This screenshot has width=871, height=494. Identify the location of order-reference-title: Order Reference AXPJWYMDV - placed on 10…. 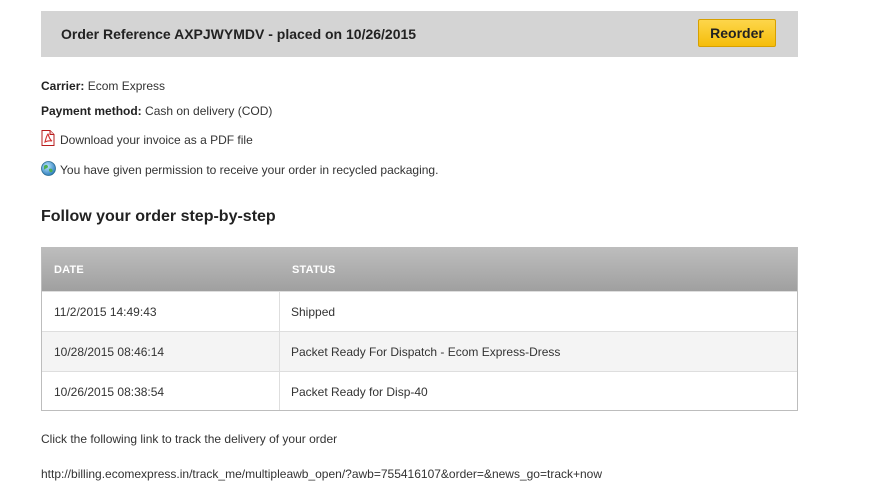
(239, 34).